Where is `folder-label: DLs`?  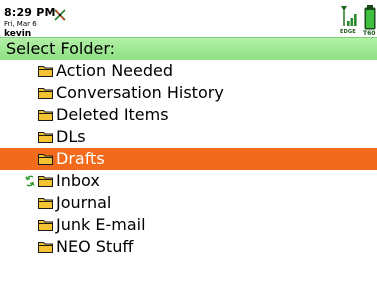 folder-label: DLs is located at coordinates (71, 136).